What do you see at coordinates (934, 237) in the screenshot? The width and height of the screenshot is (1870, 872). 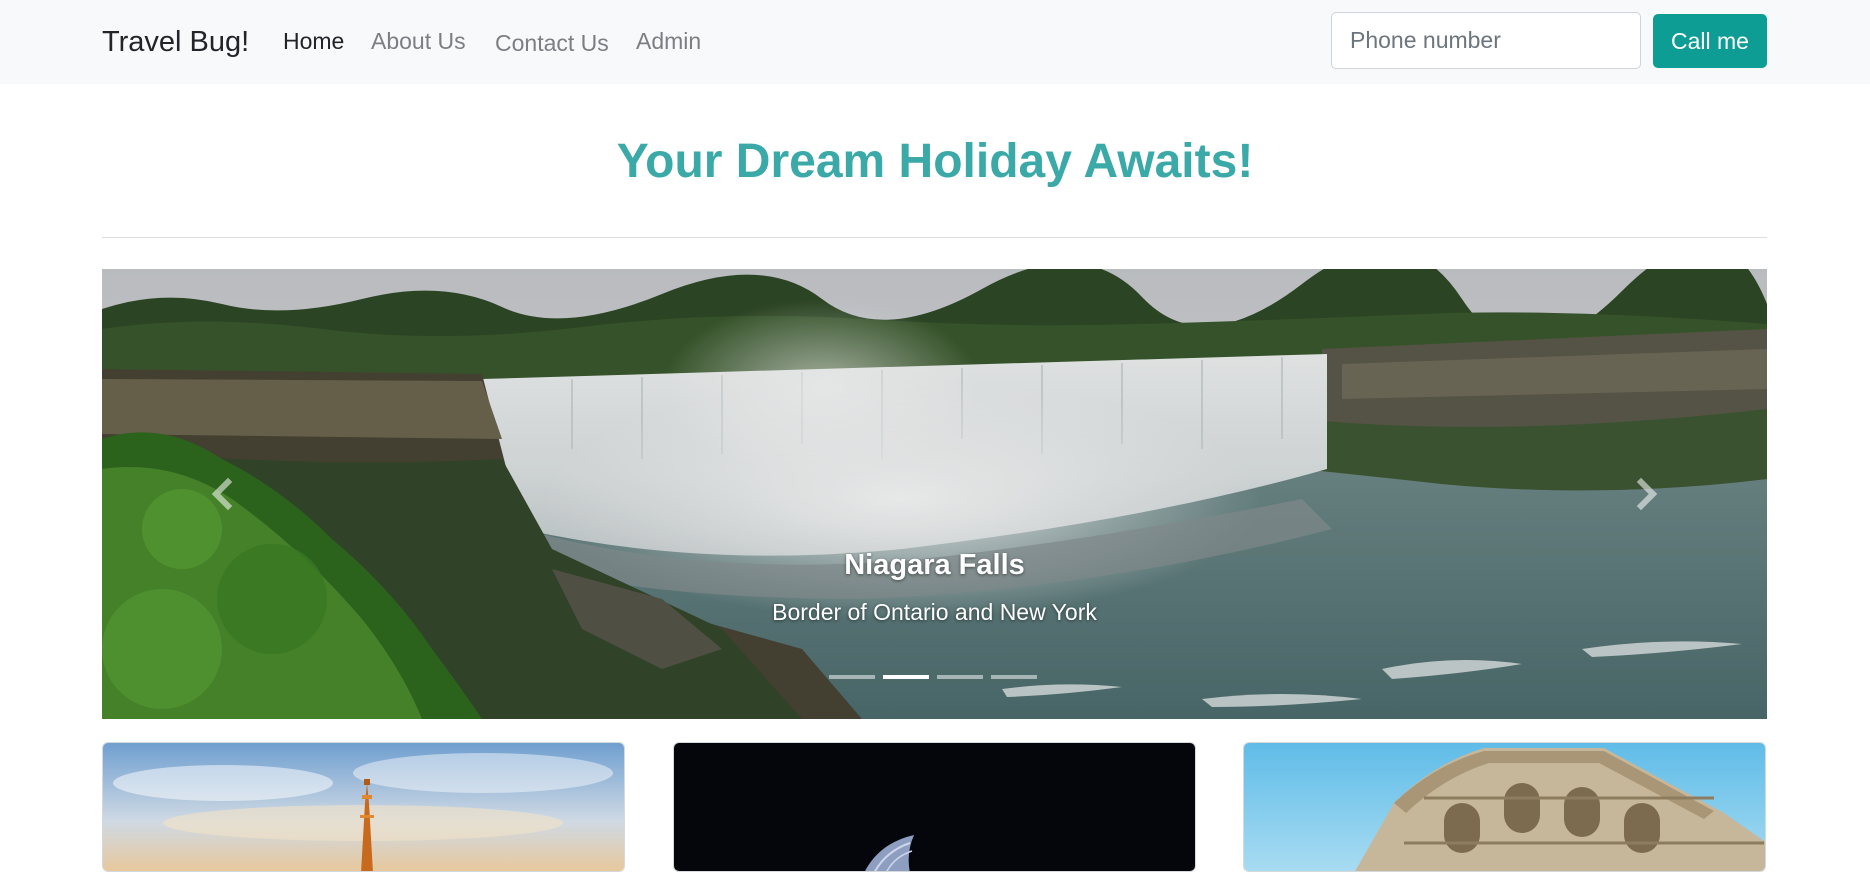 I see `divider` at bounding box center [934, 237].